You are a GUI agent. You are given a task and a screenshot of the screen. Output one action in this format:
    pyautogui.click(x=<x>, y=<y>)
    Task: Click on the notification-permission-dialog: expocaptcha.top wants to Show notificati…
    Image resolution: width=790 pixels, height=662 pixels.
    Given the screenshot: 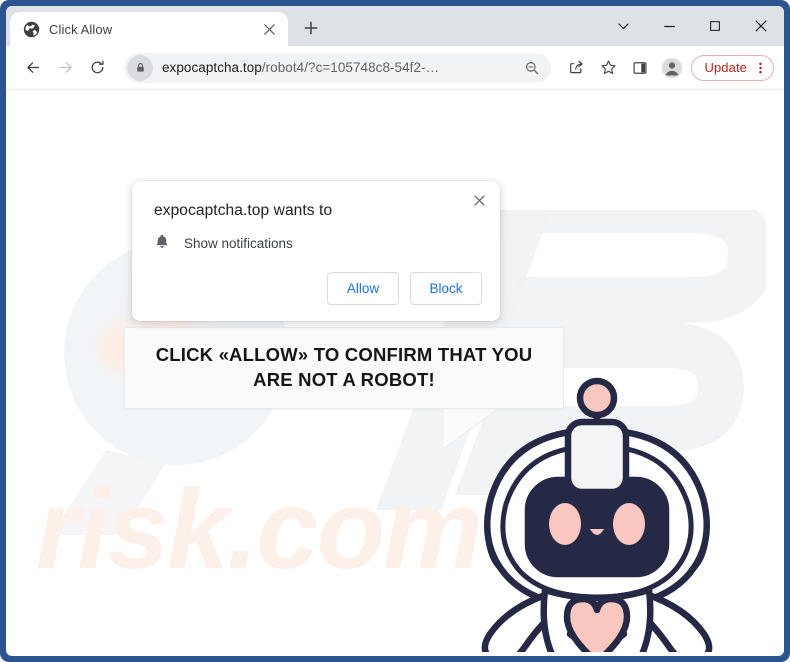 What is the action you would take?
    pyautogui.click(x=316, y=251)
    